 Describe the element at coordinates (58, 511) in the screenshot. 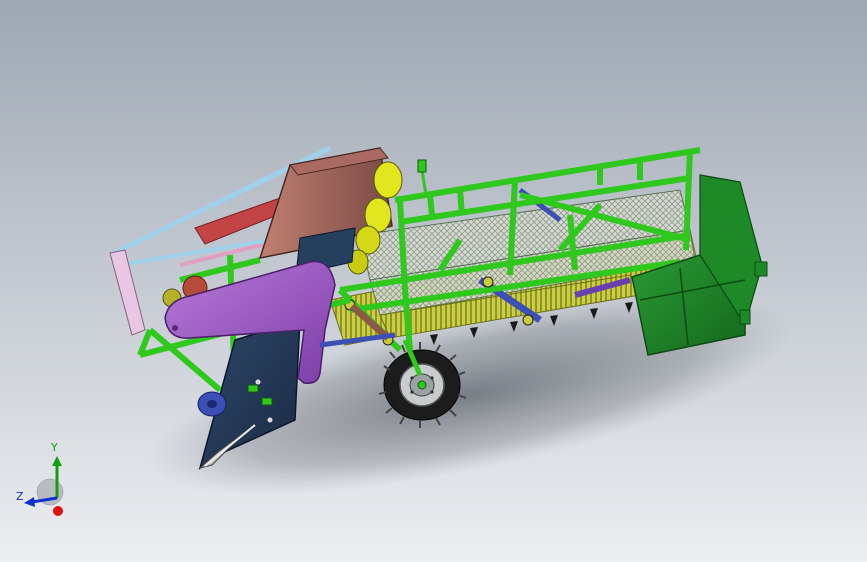

I see `x-axis-point` at that location.